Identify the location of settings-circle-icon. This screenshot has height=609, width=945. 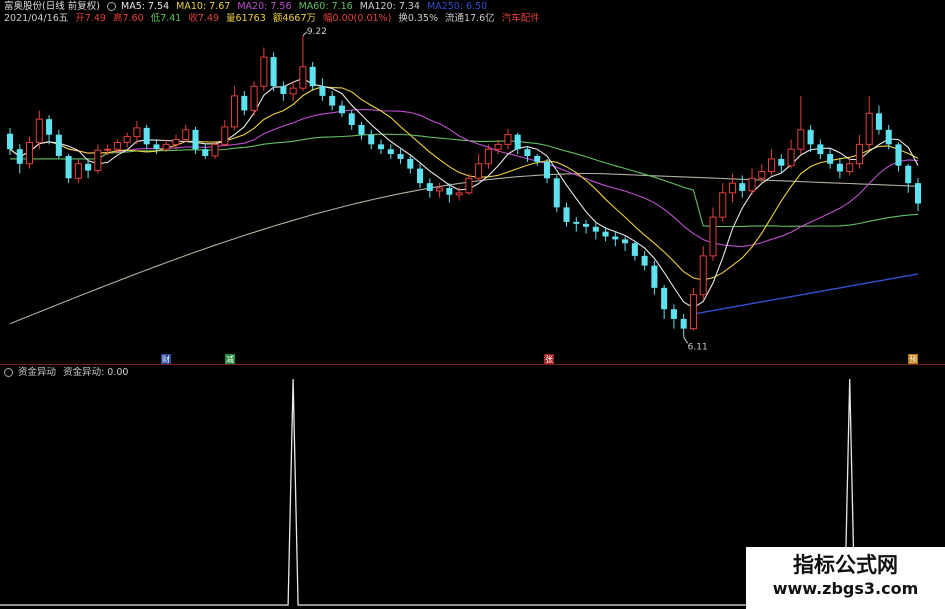
(111, 6).